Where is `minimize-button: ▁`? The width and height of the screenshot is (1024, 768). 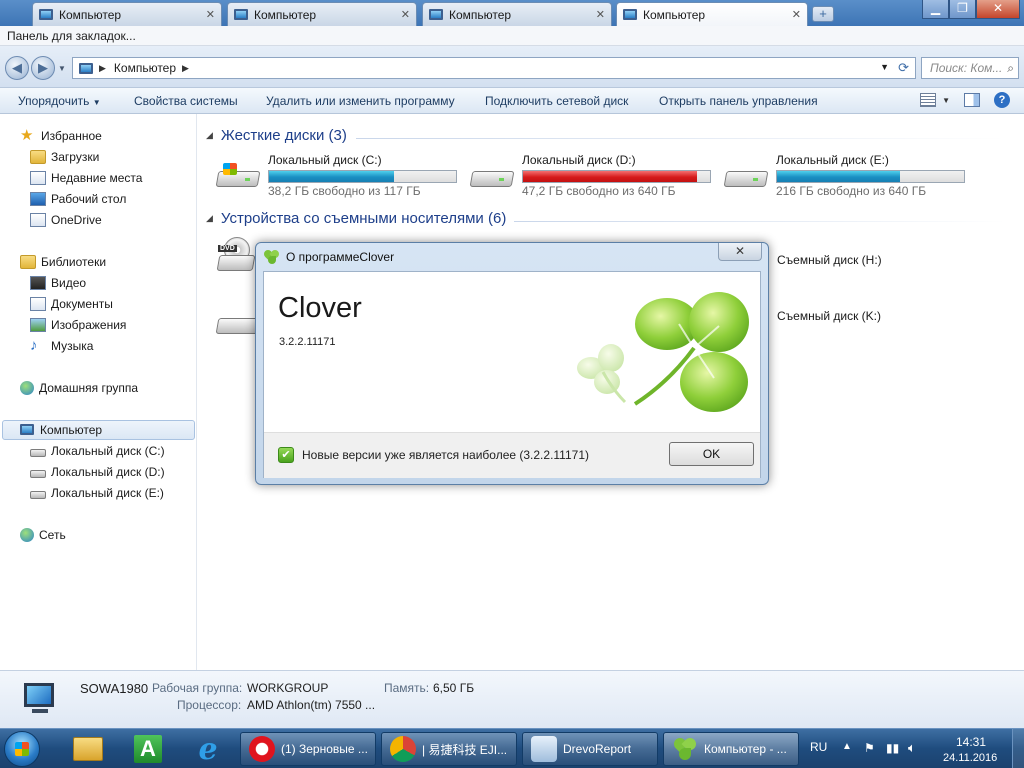
minimize-button: ▁ is located at coordinates (935, 9).